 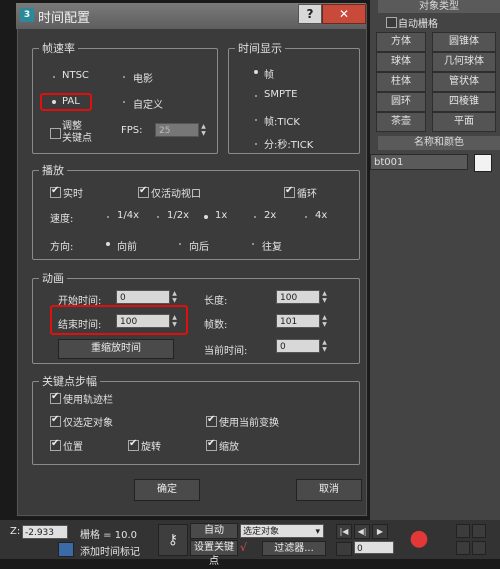 I want to click on time-tag-icon, so click(x=66, y=549).